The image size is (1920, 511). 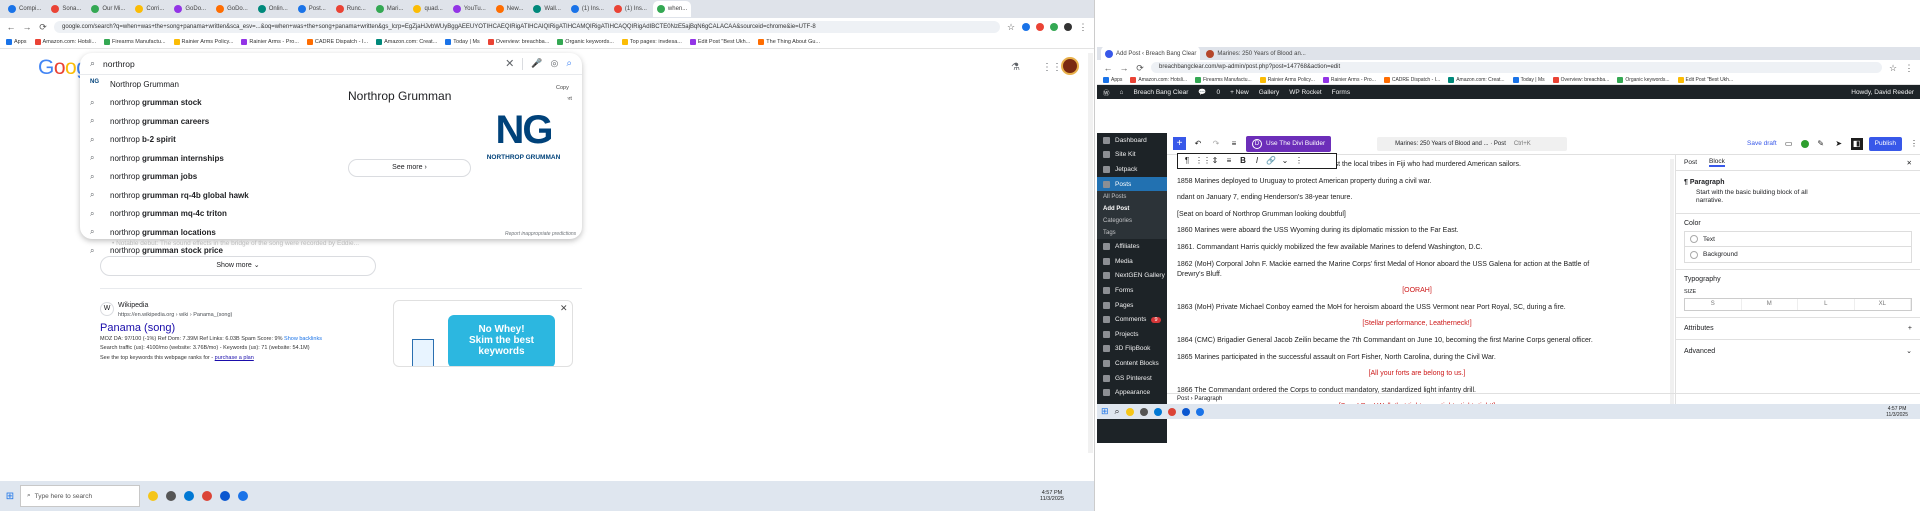 I want to click on profile-avatar, so click(x=1068, y=27).